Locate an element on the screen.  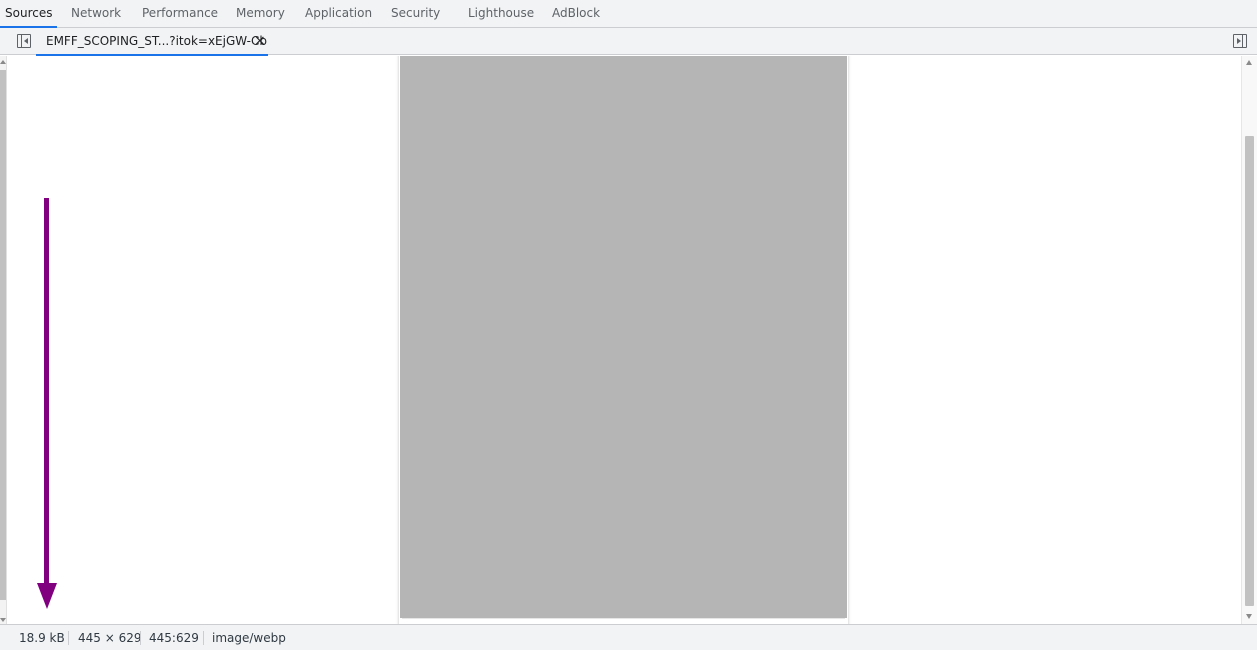
down-arrow-icon is located at coordinates (47, 596).